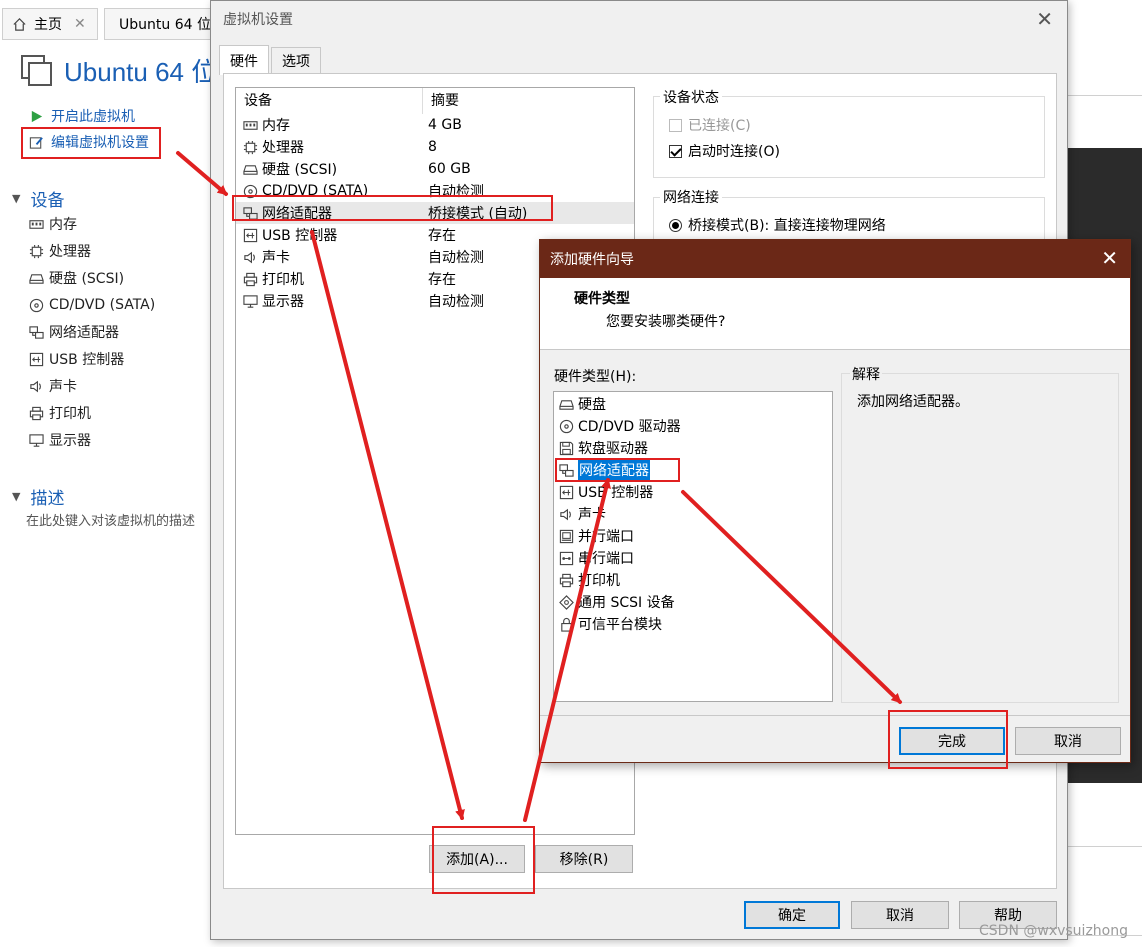  I want to click on divider, so click(1105, 846).